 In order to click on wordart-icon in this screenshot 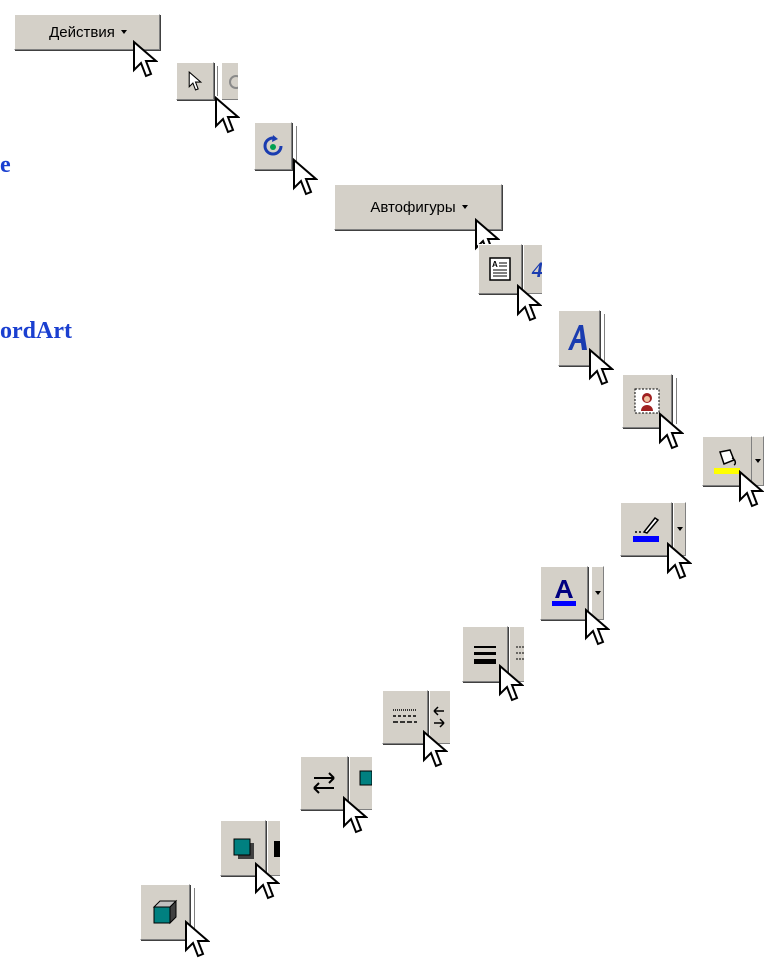, I will do `click(577, 337)`.